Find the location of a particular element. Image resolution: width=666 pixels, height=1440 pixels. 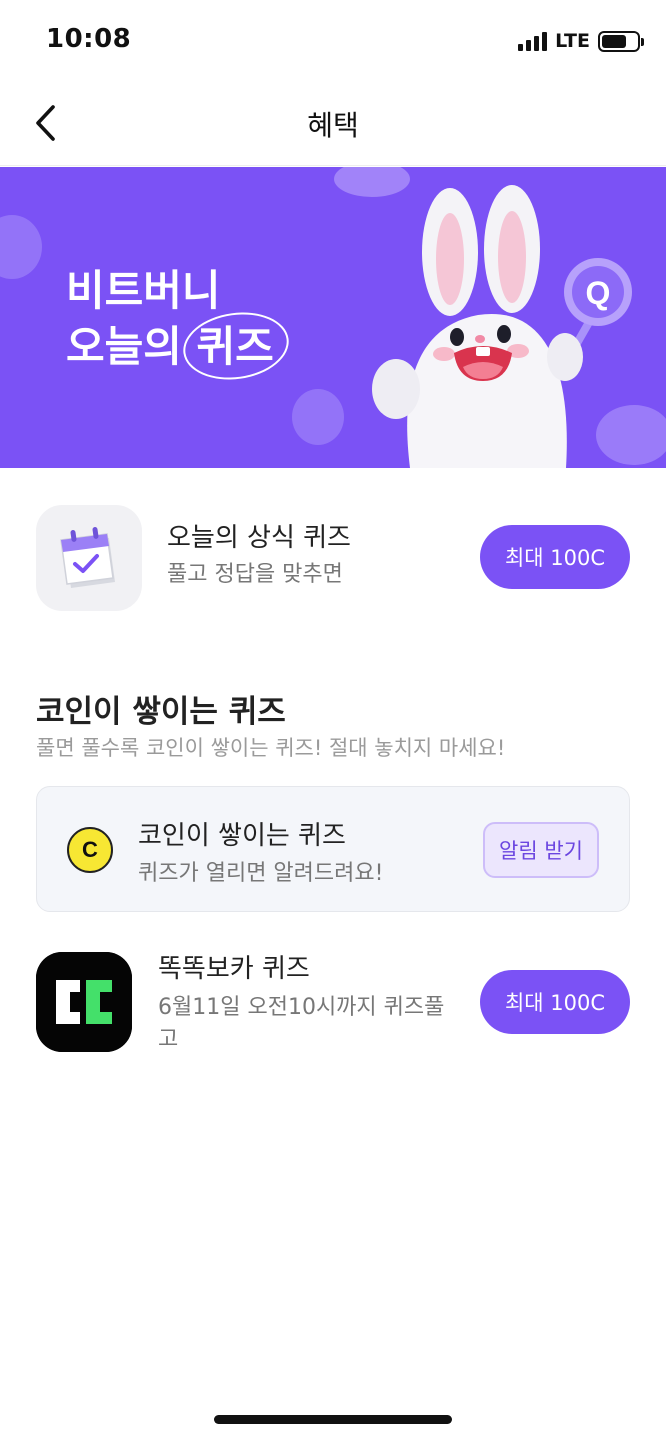

network-label: LTE is located at coordinates (572, 41).